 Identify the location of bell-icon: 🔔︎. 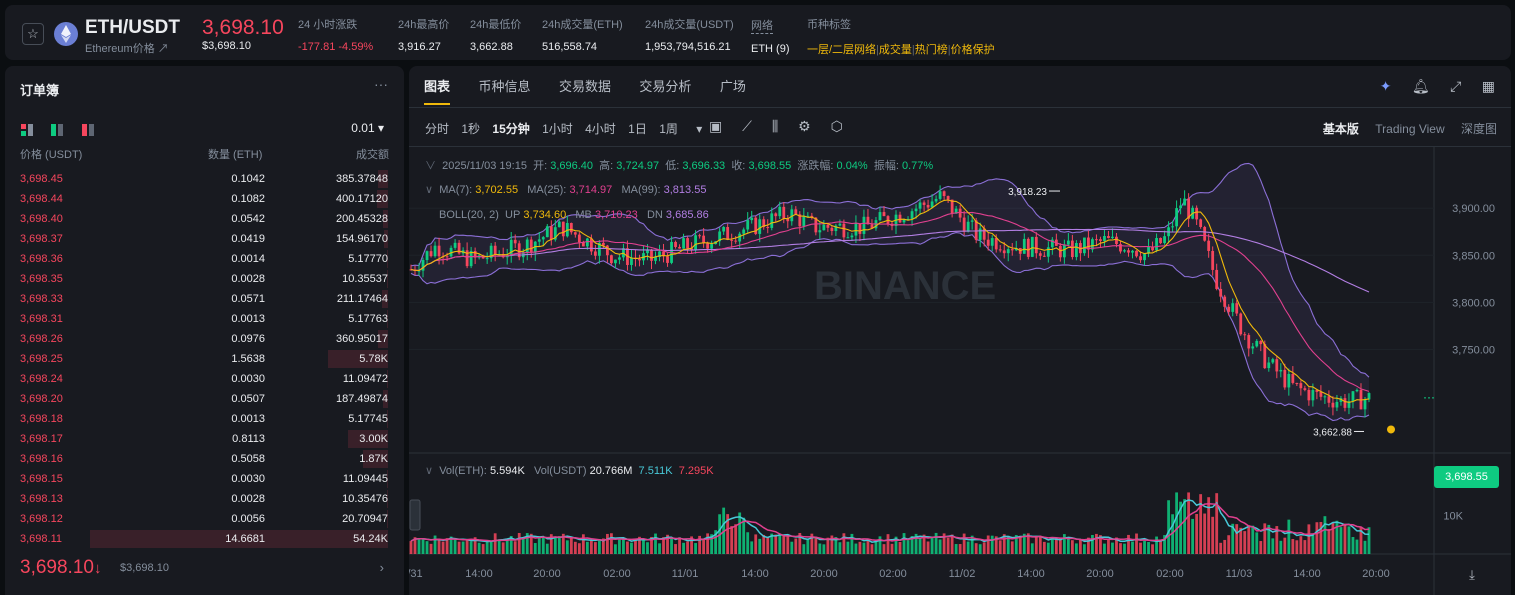
(1421, 86).